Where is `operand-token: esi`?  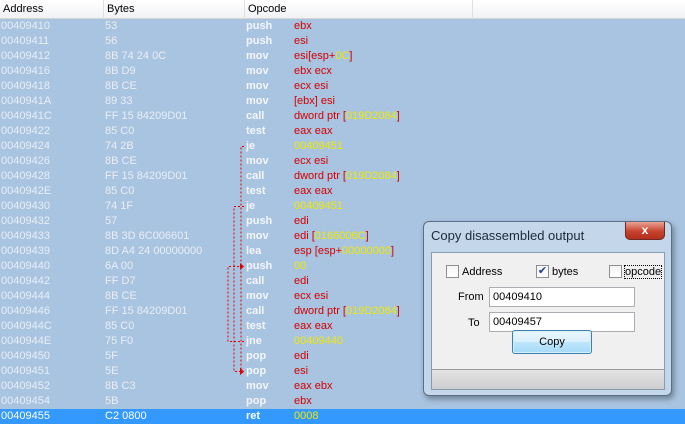 operand-token: esi is located at coordinates (301, 41).